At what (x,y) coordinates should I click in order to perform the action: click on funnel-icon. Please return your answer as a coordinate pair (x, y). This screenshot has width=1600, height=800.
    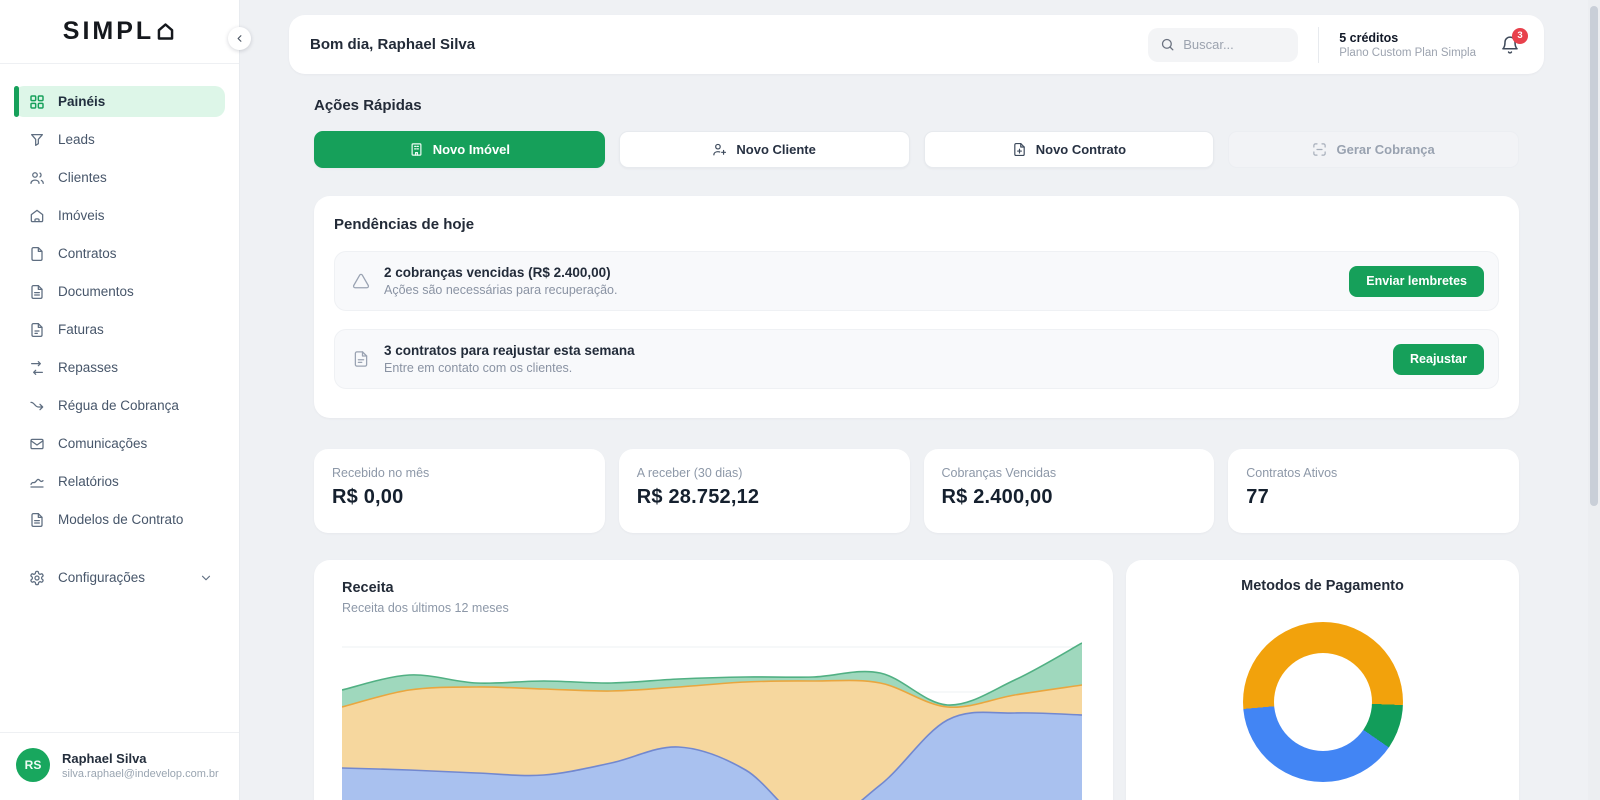
    Looking at the image, I should click on (37, 140).